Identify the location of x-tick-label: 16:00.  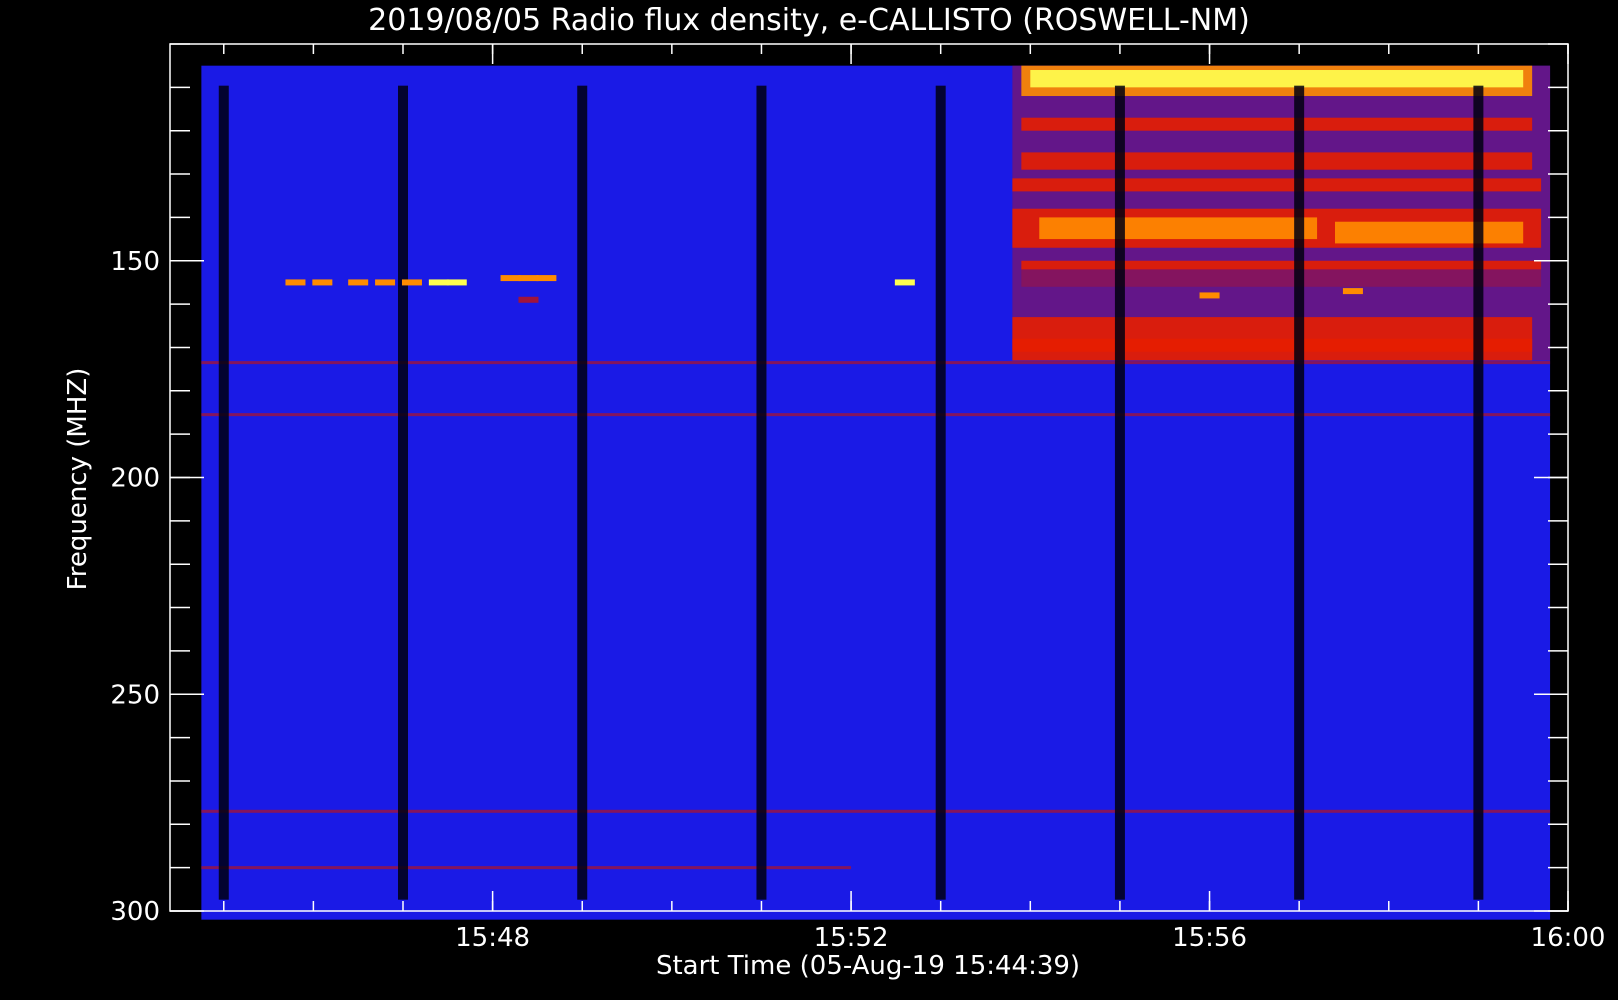
(1568, 938).